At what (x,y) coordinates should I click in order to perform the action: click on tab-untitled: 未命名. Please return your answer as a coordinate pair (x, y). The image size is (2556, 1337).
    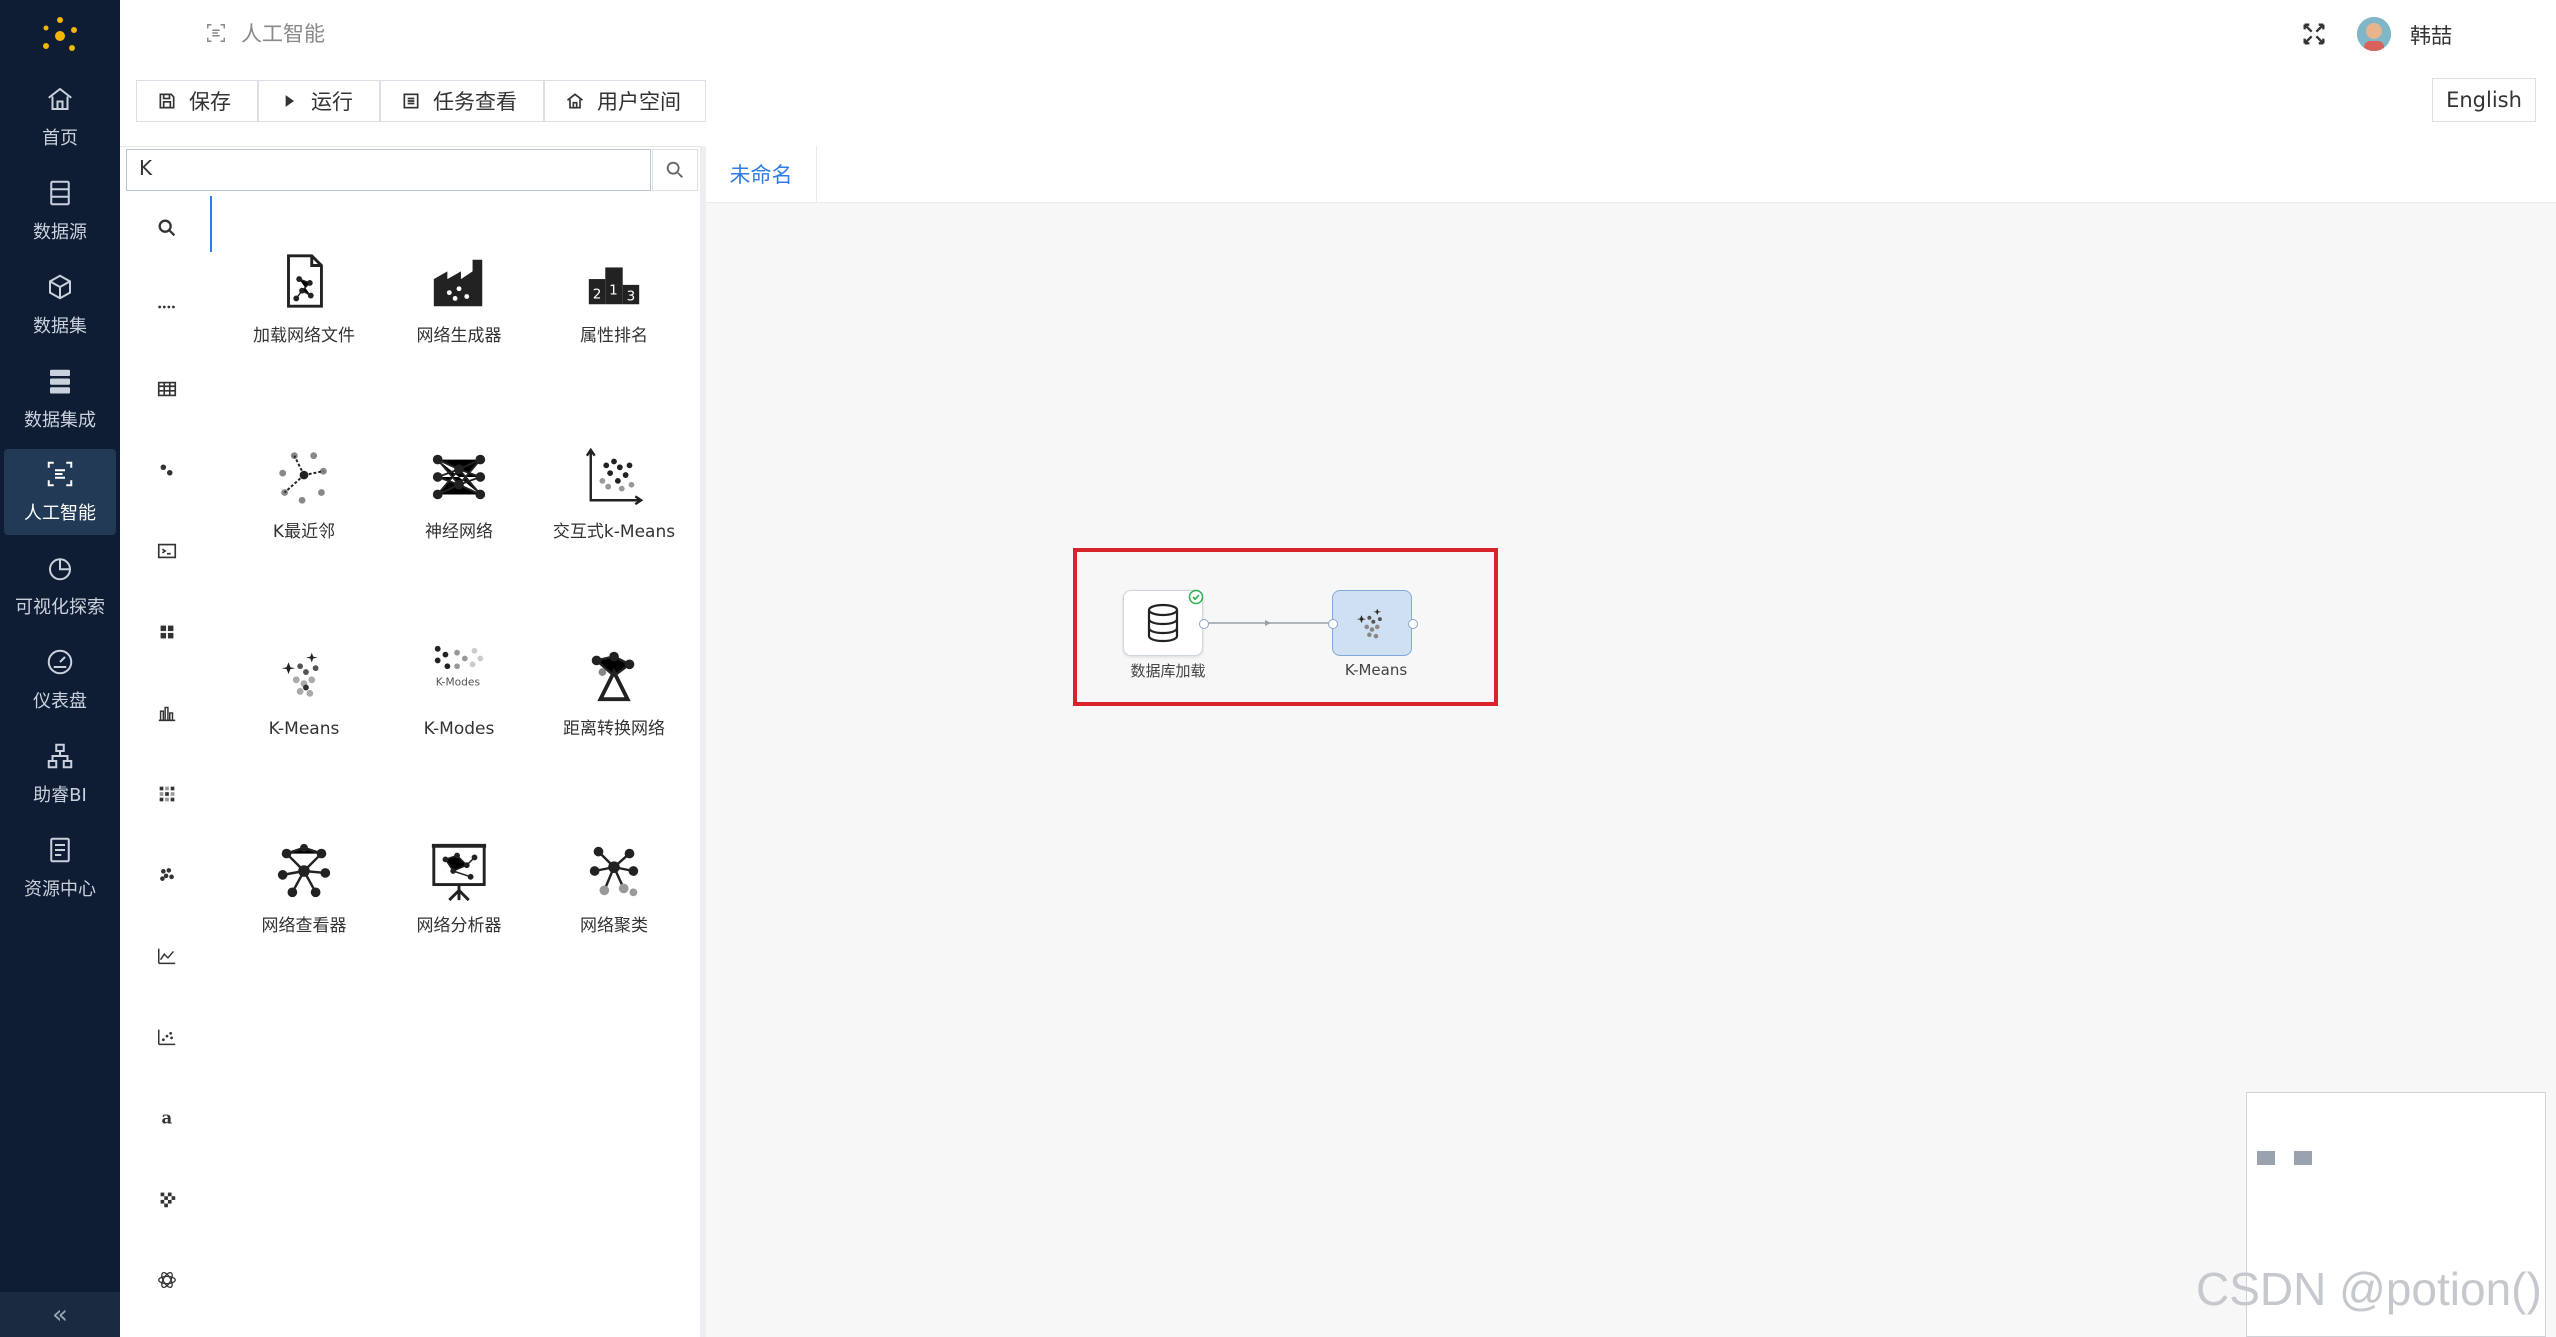
    Looking at the image, I should click on (761, 174).